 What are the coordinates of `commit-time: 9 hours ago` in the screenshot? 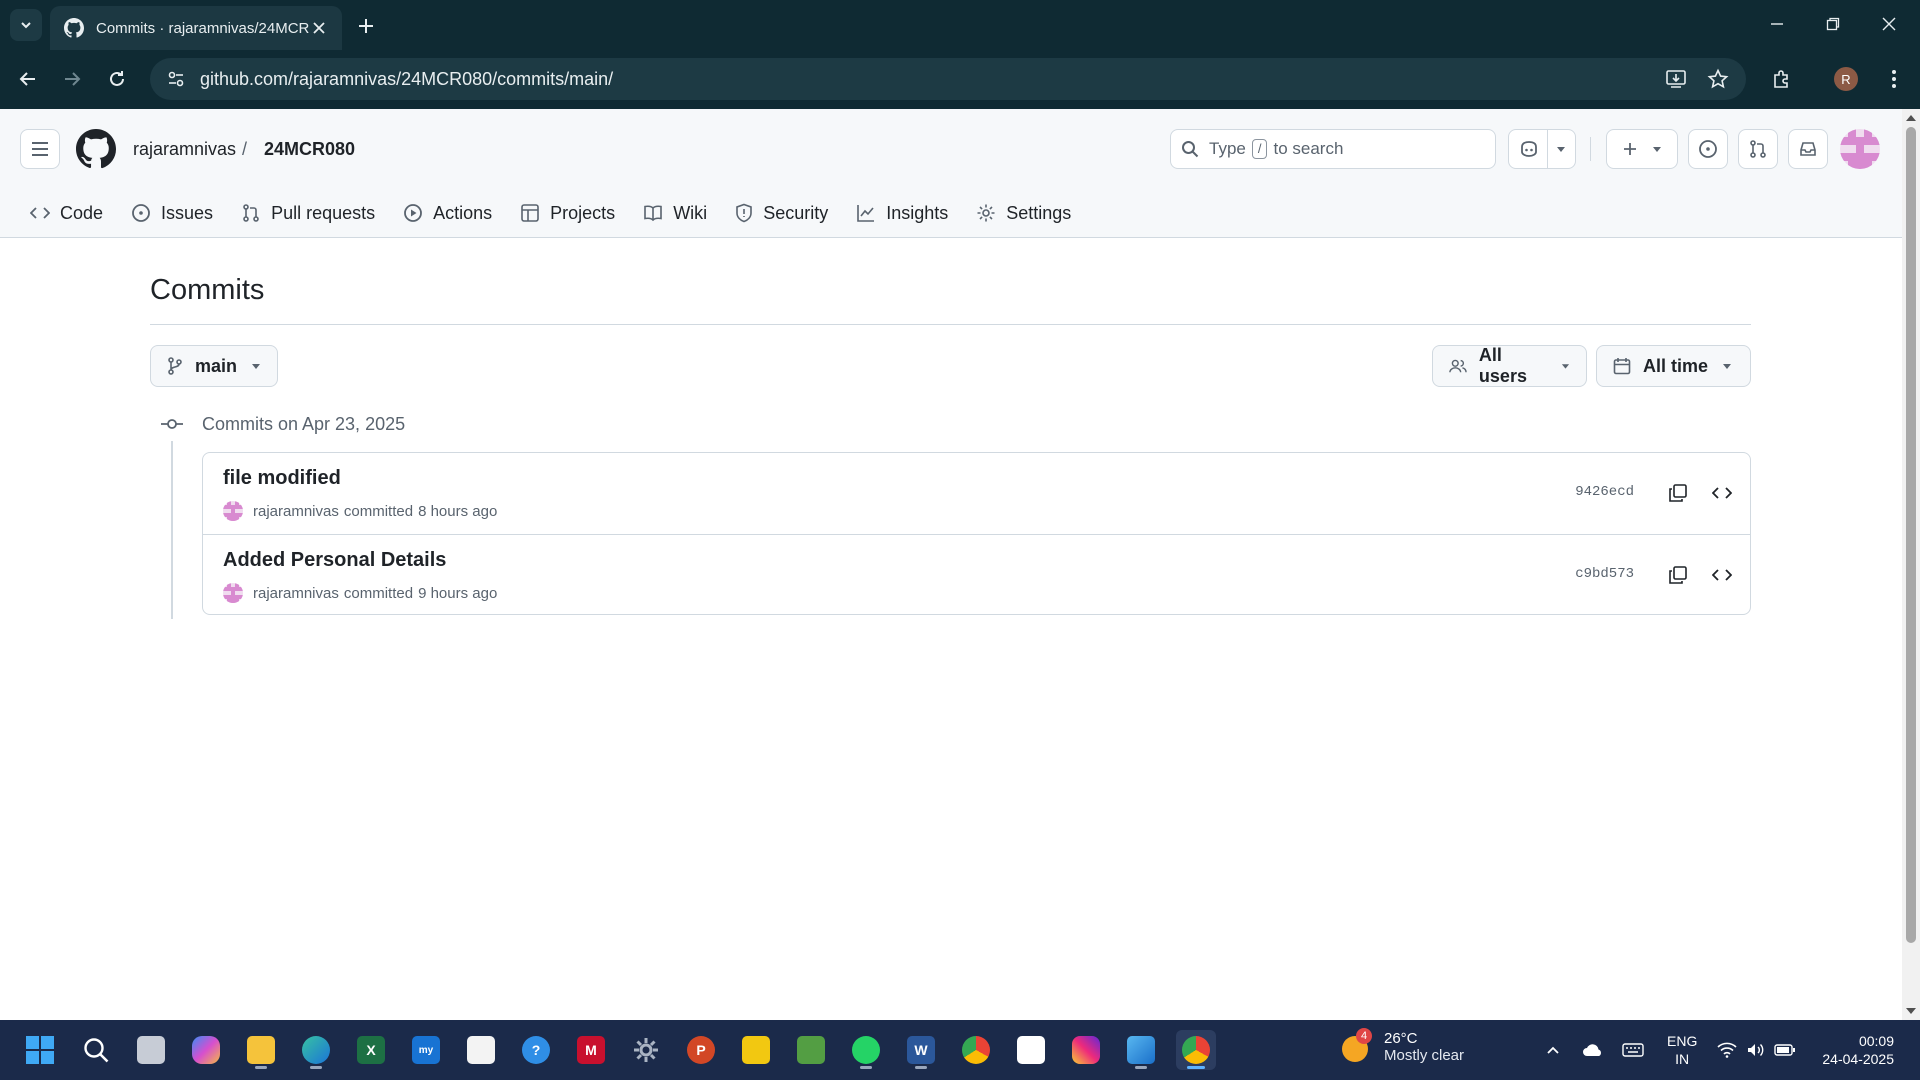 It's located at (457, 593).